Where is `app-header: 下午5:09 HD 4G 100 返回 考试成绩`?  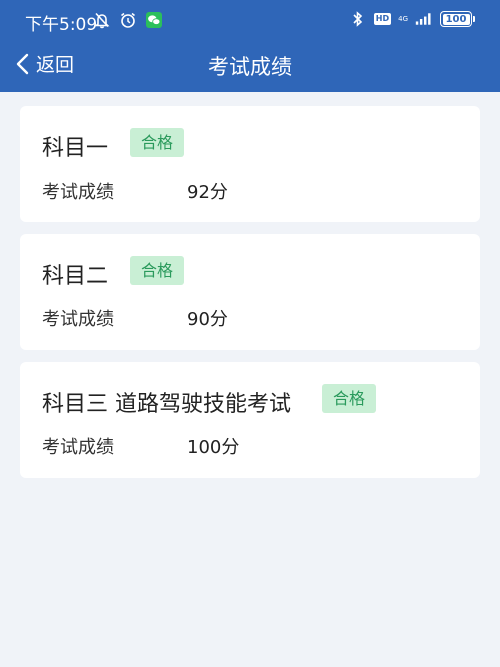
app-header: 下午5:09 HD 4G 100 返回 考试成绩 is located at coordinates (250, 46).